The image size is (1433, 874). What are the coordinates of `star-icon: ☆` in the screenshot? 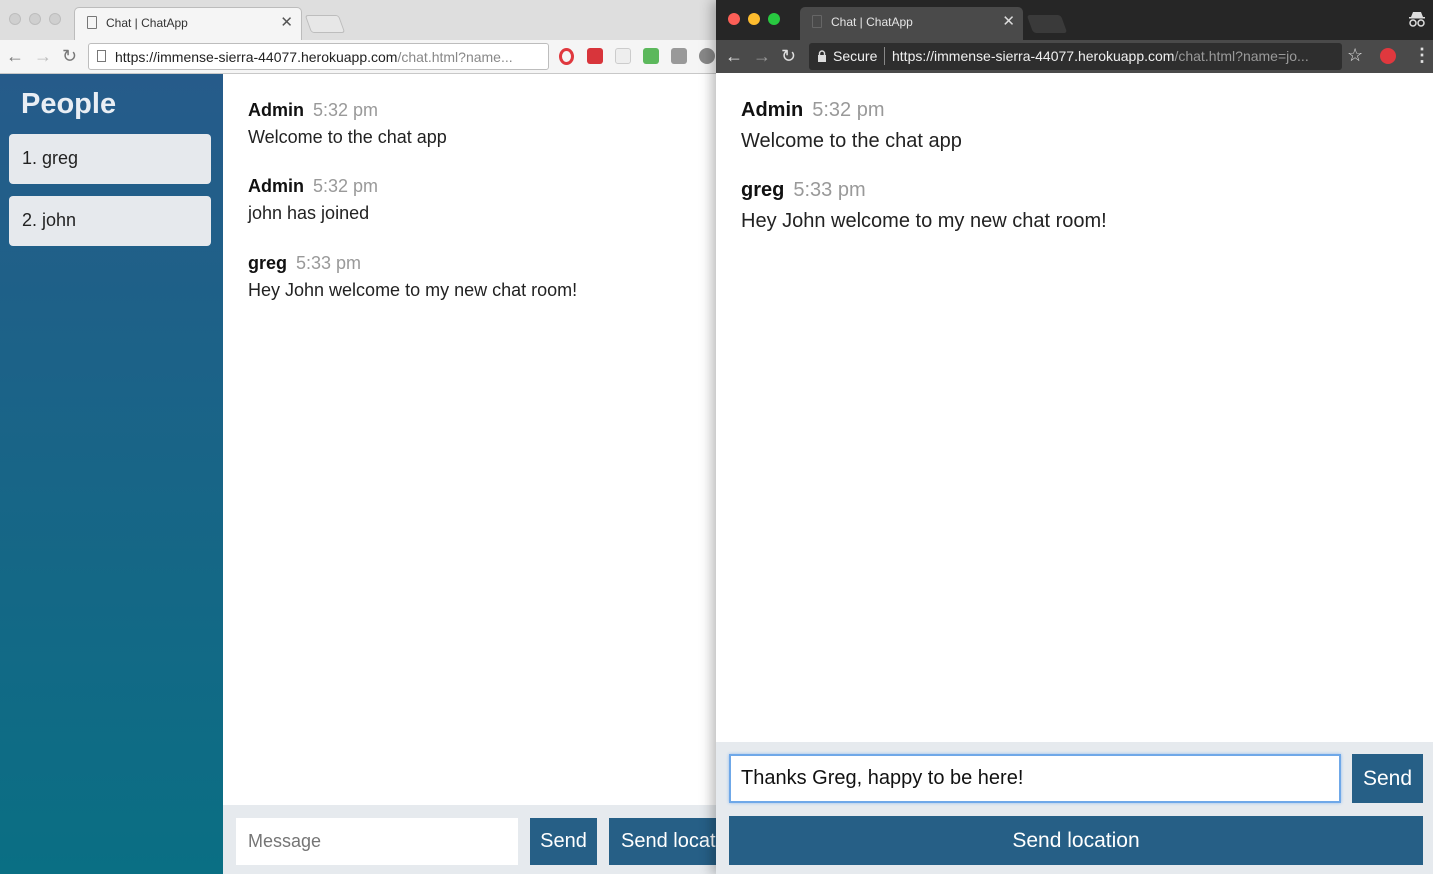 It's located at (1355, 55).